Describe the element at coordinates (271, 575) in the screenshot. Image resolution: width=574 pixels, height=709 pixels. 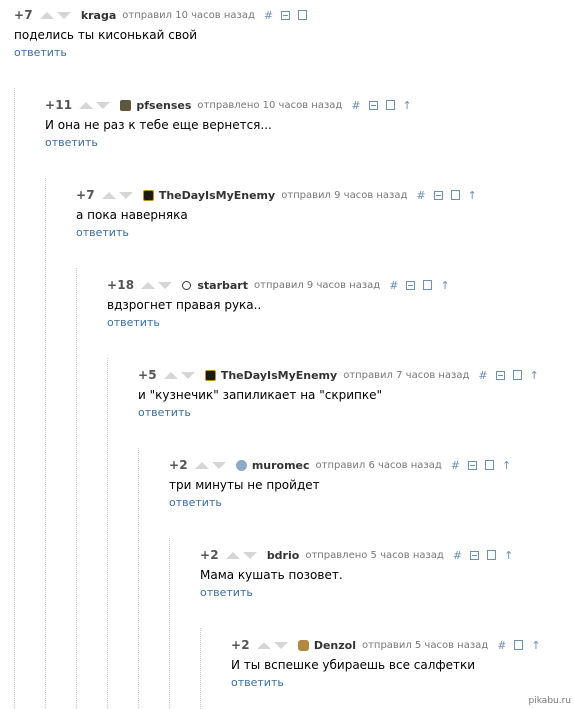
I see `comment-text: Мама кушать позовет.` at that location.